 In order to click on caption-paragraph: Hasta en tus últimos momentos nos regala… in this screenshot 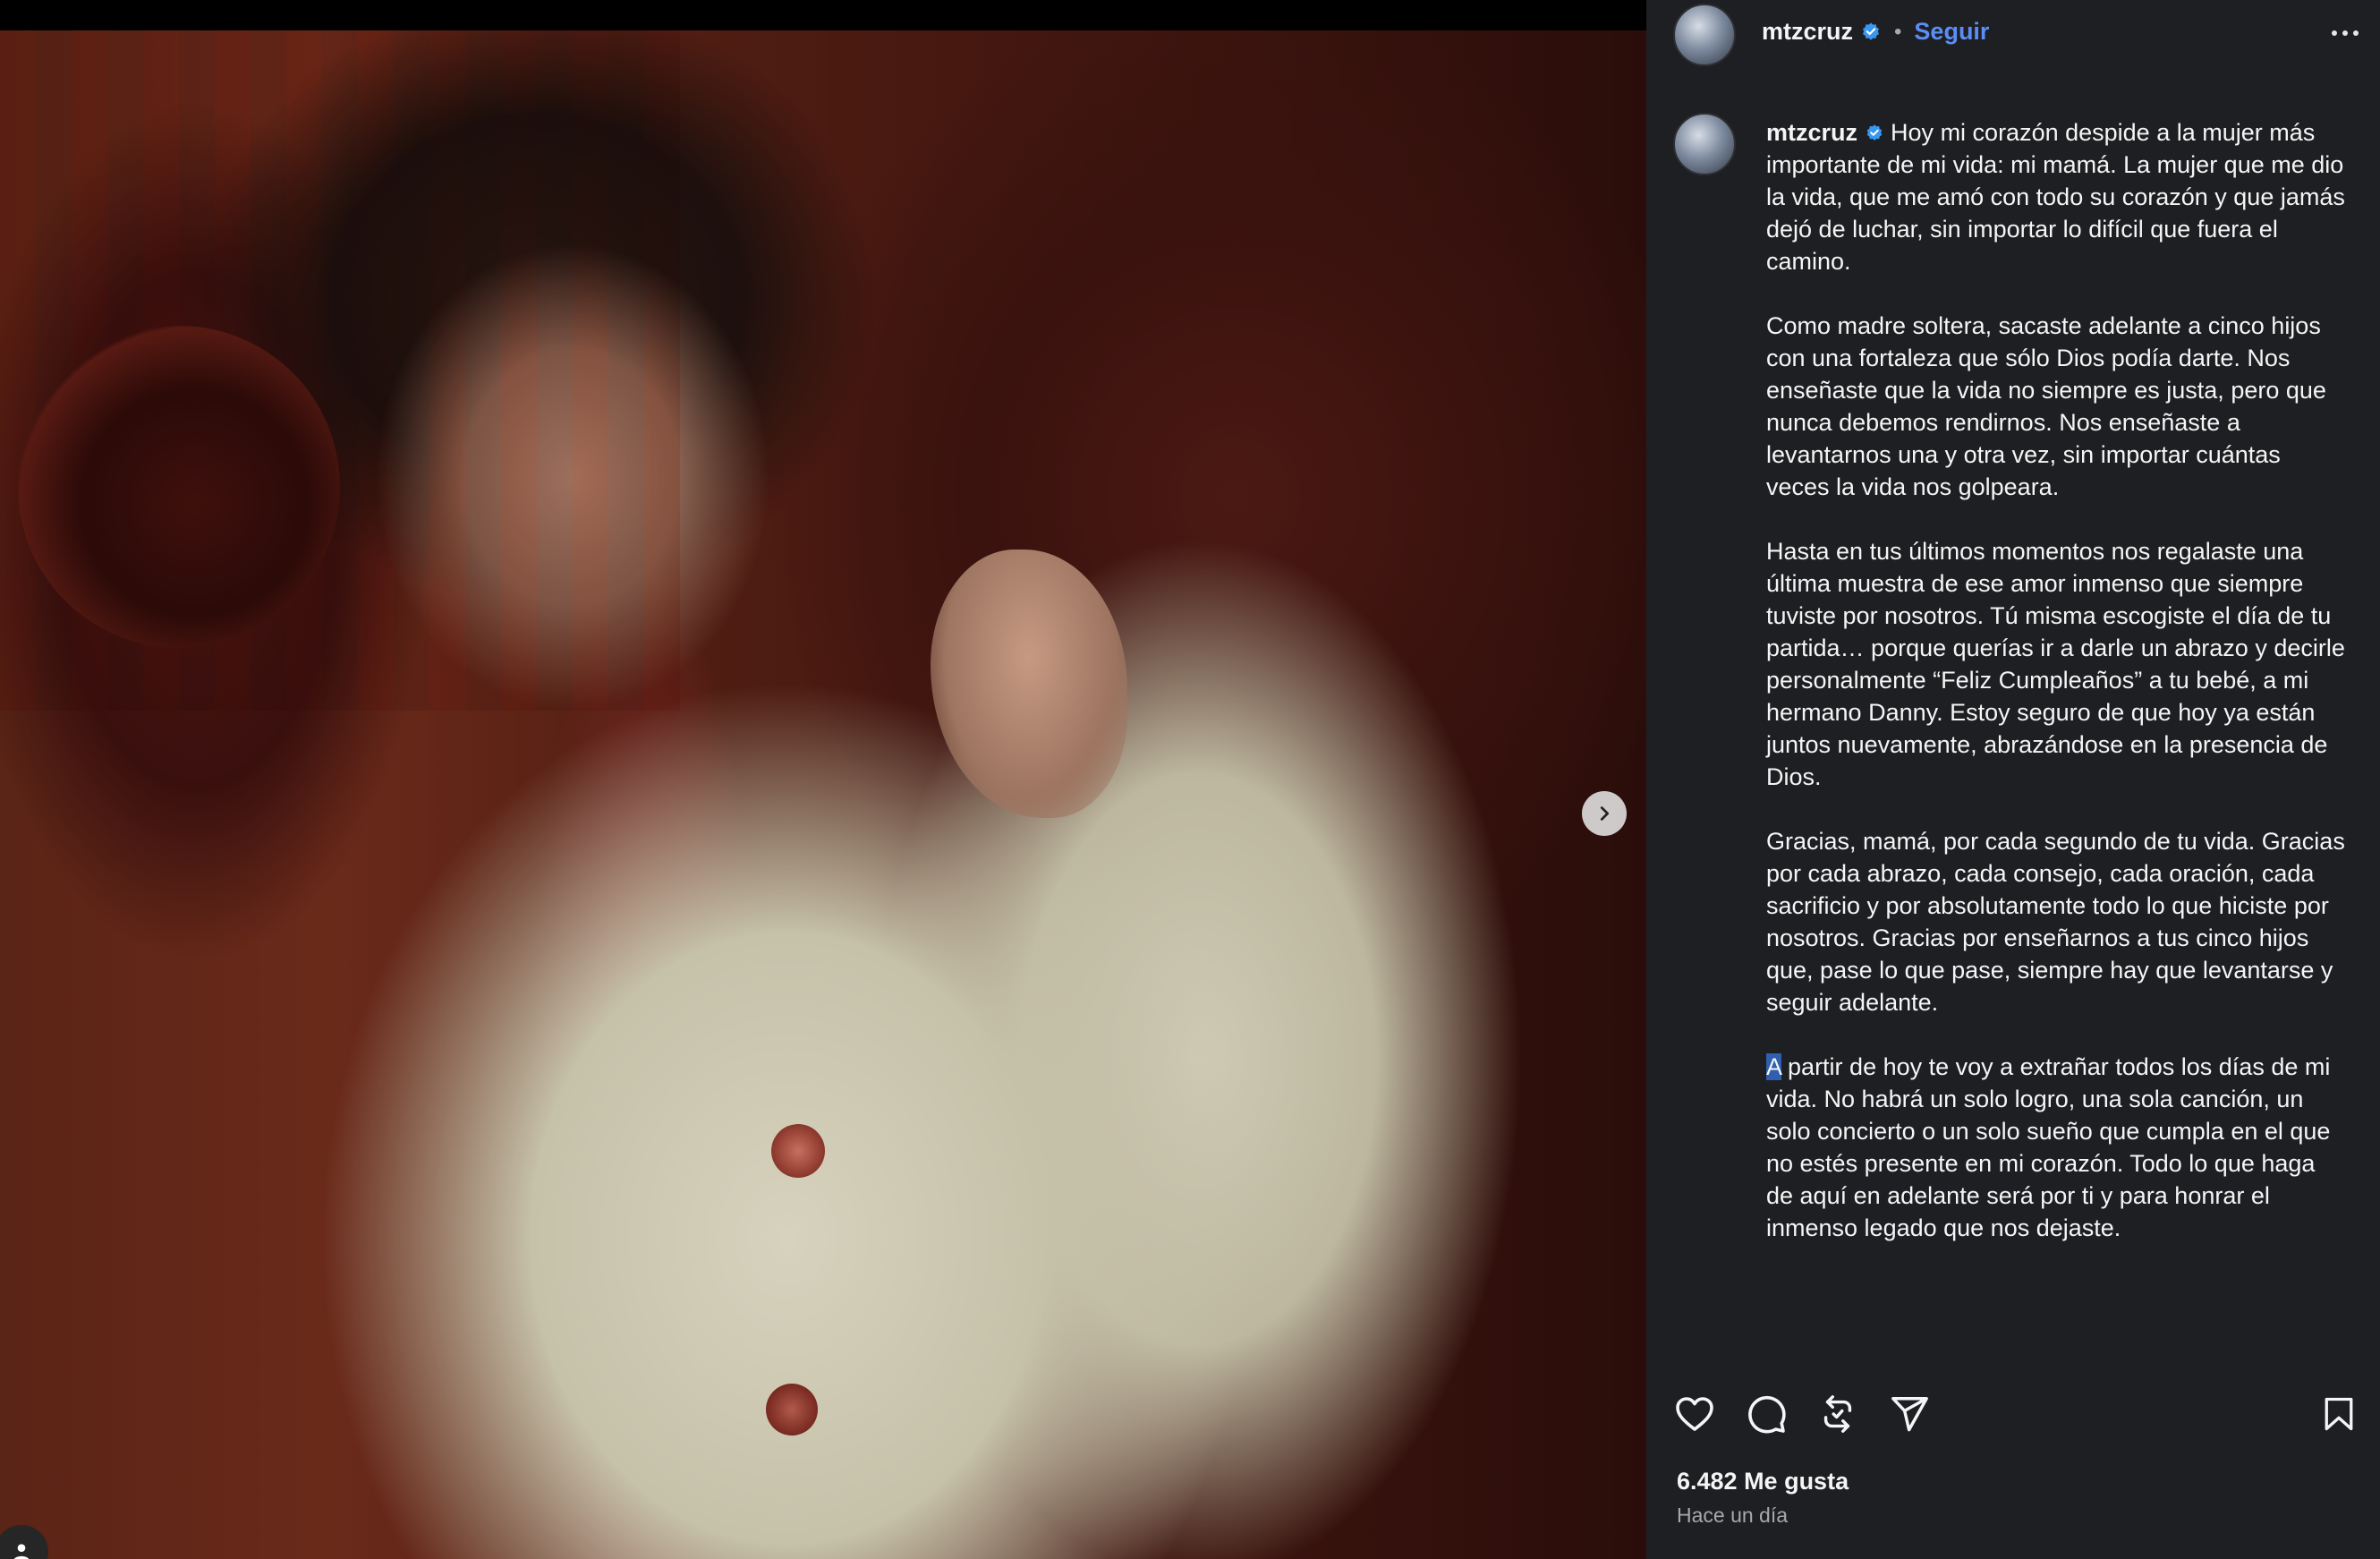, I will do `click(2059, 664)`.